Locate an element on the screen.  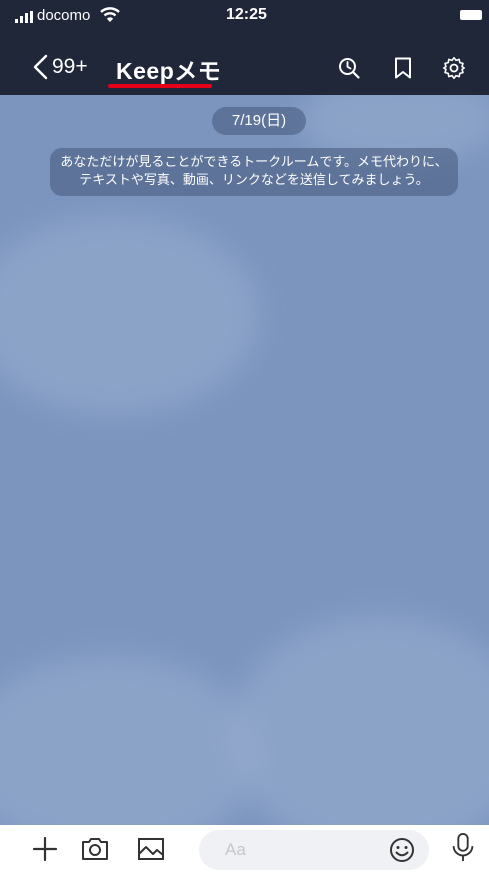
nav-bar: 99+ Keepメモ is located at coordinates (244, 65).